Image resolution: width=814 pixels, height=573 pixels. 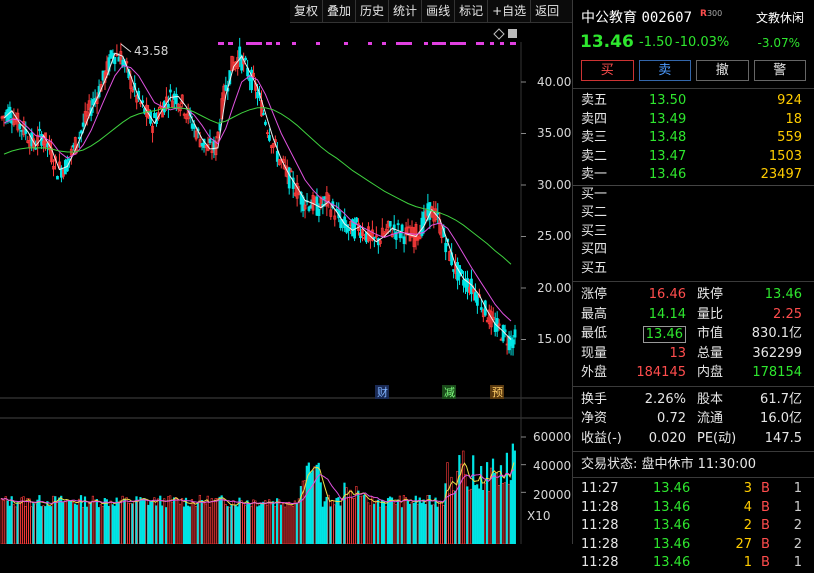 What do you see at coordinates (497, 392) in the screenshot?
I see `event-tag-forecast: 预` at bounding box center [497, 392].